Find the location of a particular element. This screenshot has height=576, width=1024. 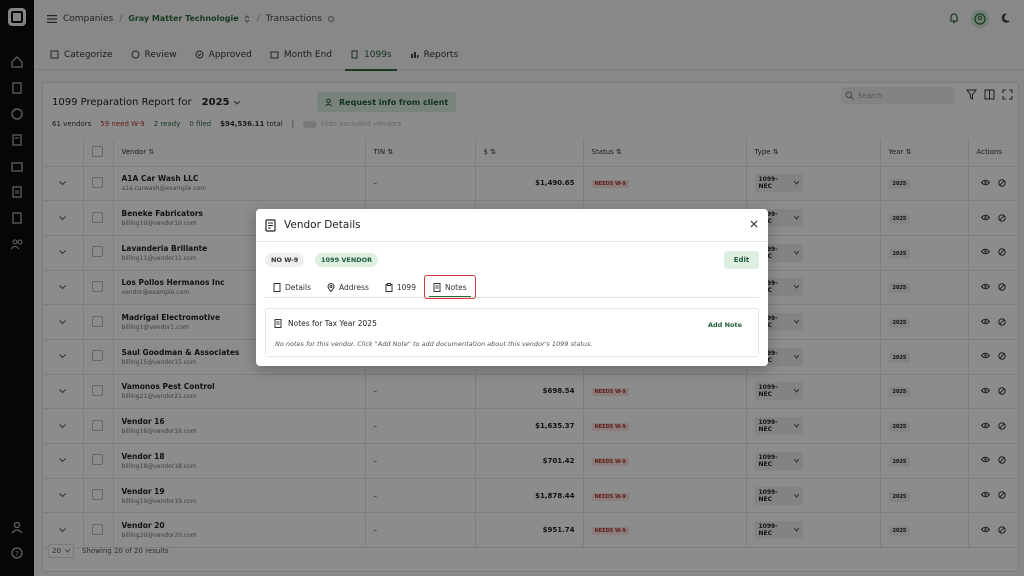

vendor-1099-badge: 1099 VENDOR is located at coordinates (347, 260).